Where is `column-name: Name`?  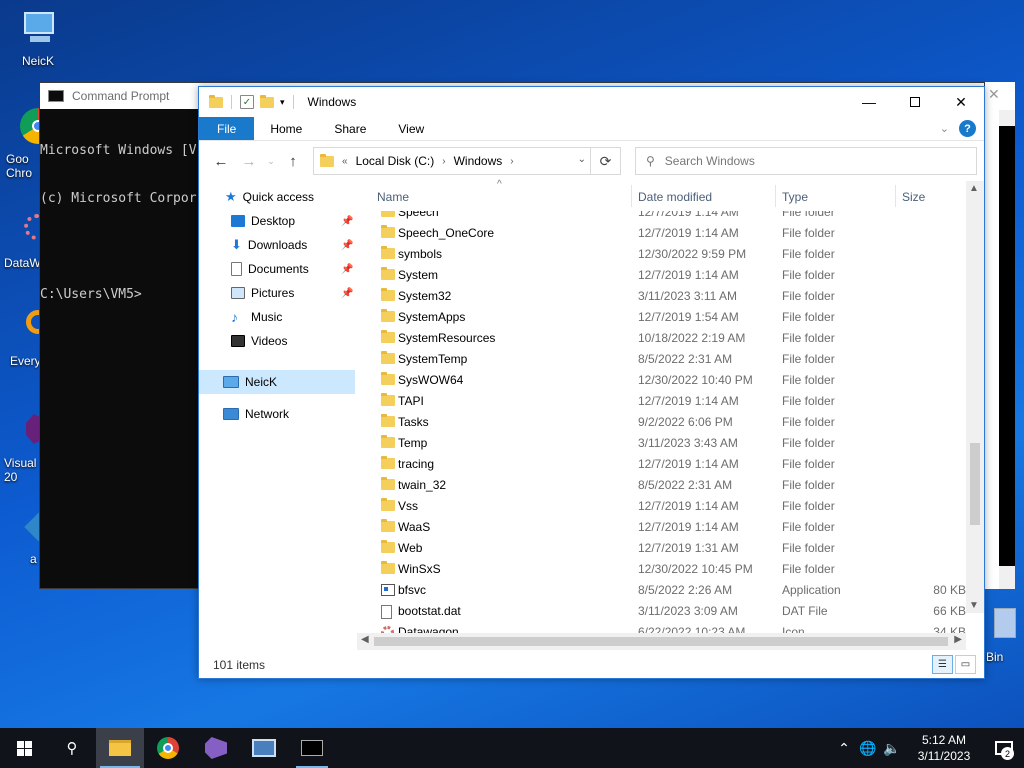
column-name: Name is located at coordinates (393, 197).